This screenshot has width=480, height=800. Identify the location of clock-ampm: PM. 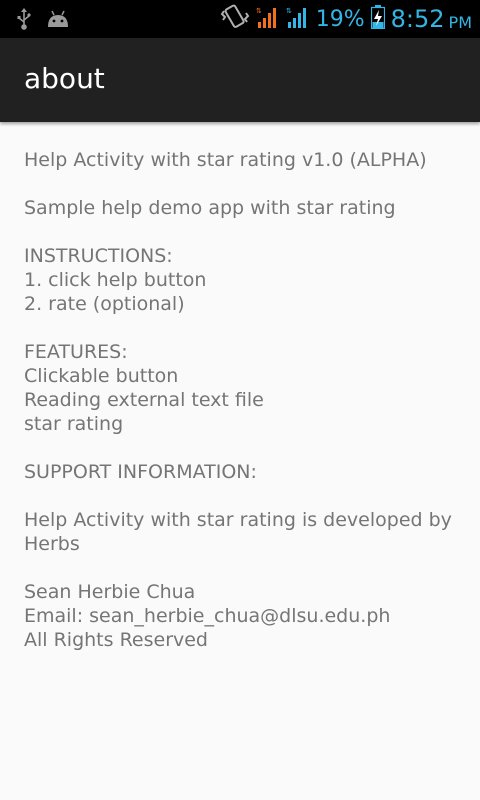
(460, 22).